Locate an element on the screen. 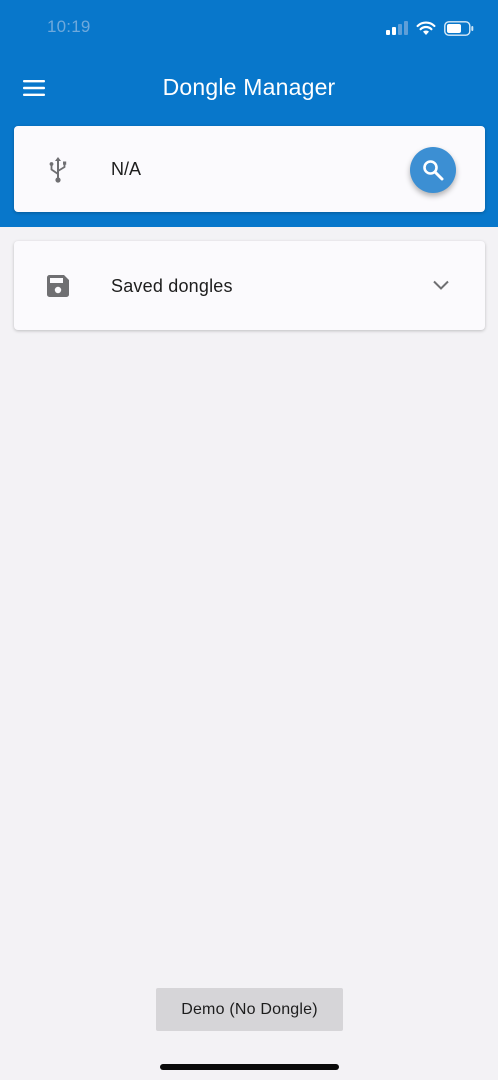 The height and width of the screenshot is (1080, 498). status-icons is located at coordinates (430, 28).